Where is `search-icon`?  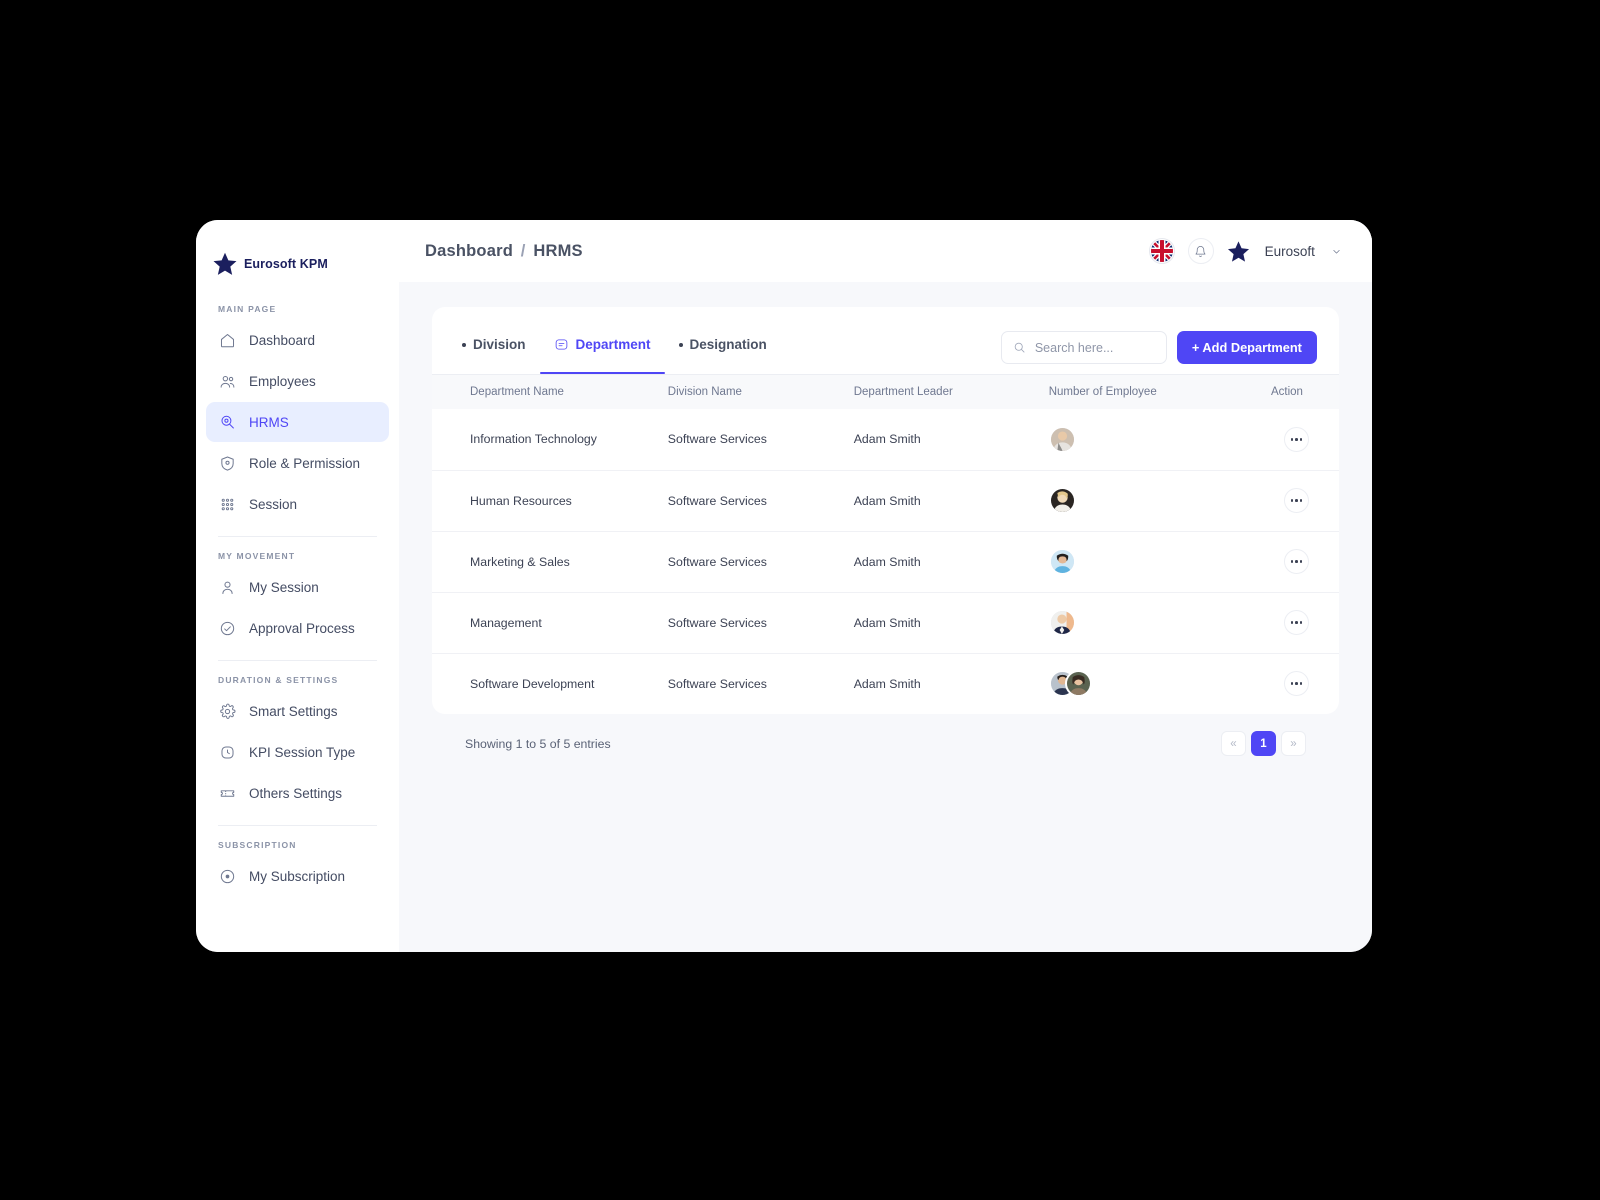 search-icon is located at coordinates (1019, 347).